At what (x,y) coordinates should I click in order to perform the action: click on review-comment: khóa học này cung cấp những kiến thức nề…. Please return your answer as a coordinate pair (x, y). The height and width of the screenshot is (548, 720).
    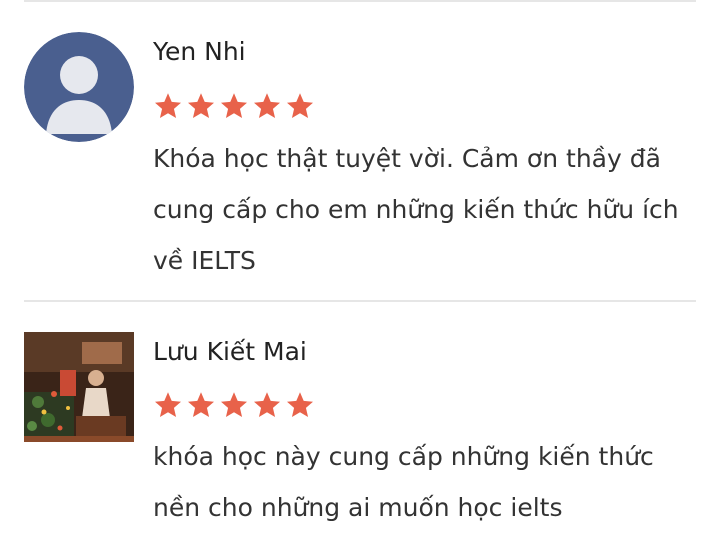
    Looking at the image, I should click on (403, 482).